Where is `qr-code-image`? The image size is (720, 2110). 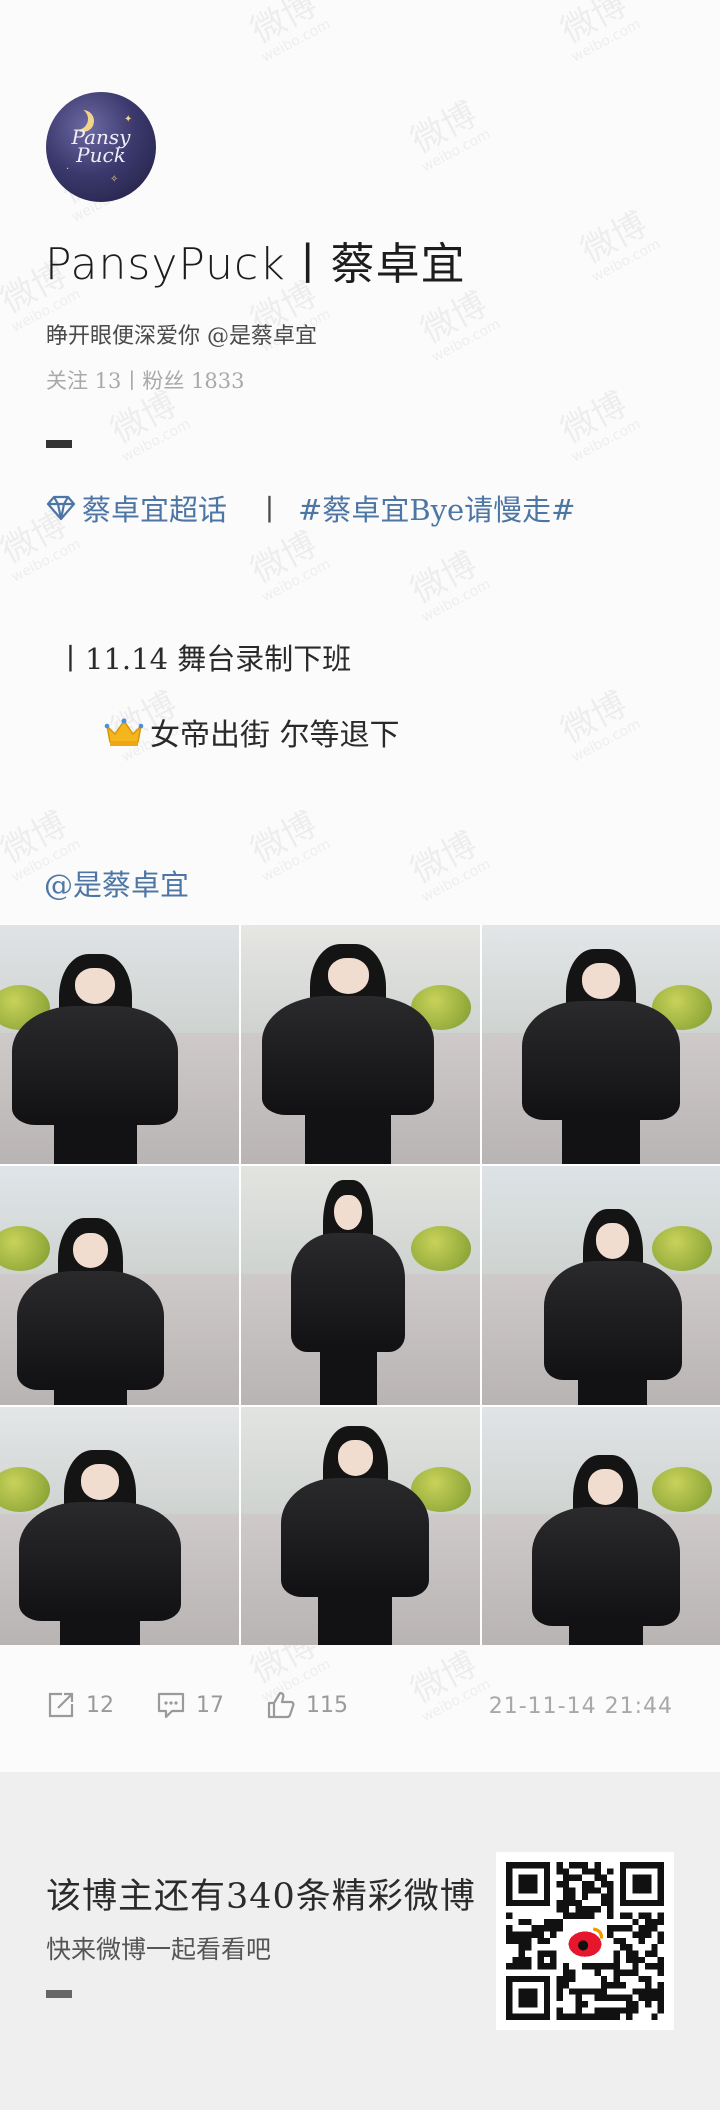
qr-code-image is located at coordinates (585, 1941).